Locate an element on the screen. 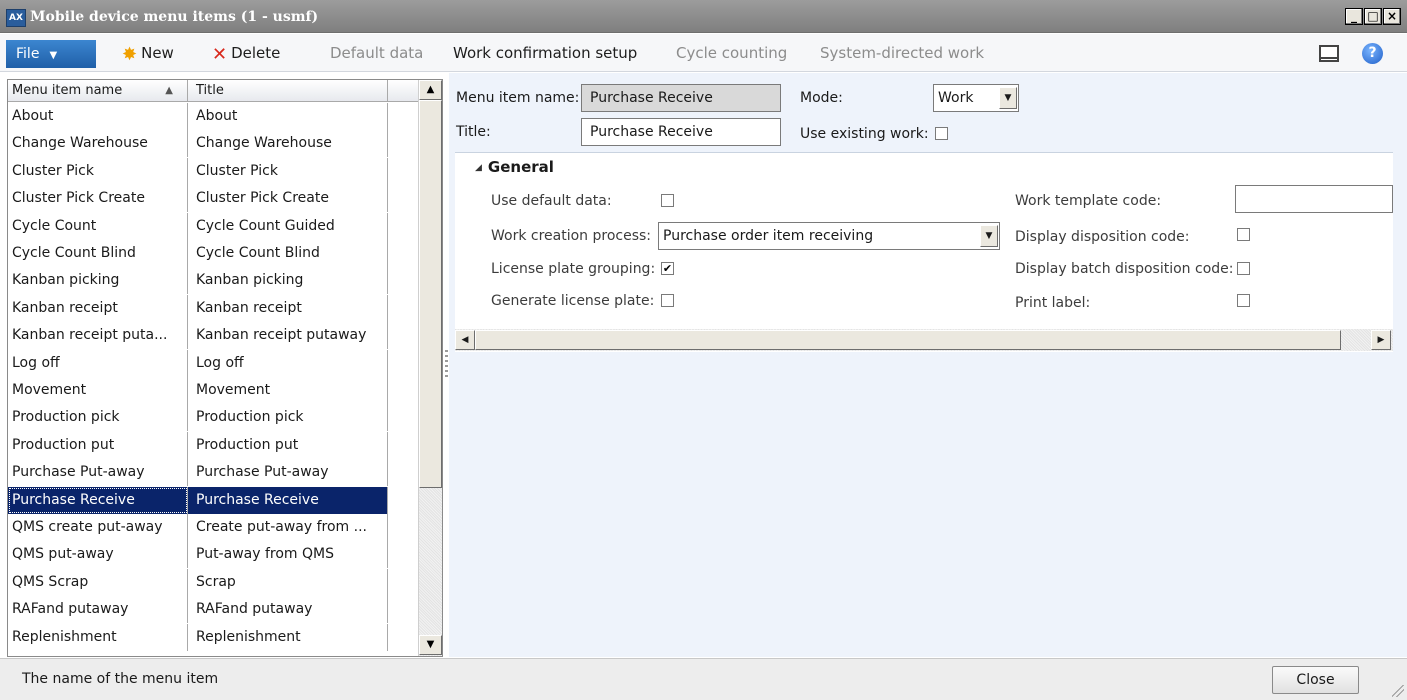  cell-menu-item-name: QMS create put-away is located at coordinates (98, 527).